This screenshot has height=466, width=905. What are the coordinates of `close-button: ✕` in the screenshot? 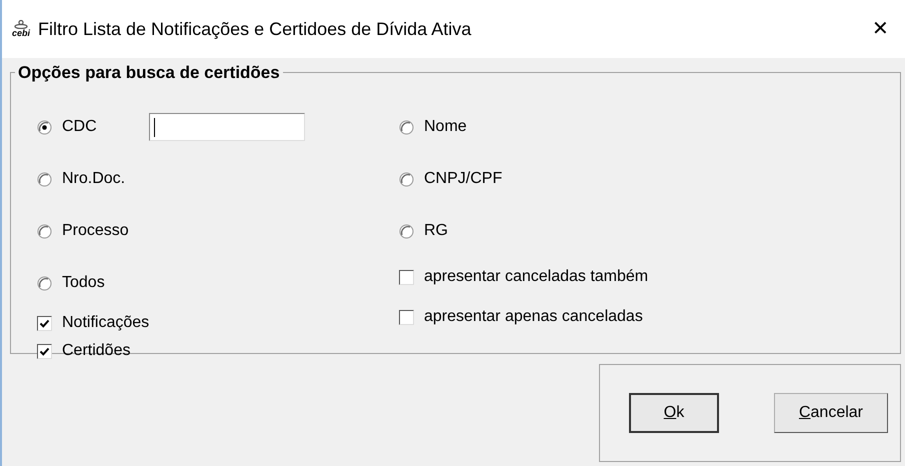 It's located at (880, 29).